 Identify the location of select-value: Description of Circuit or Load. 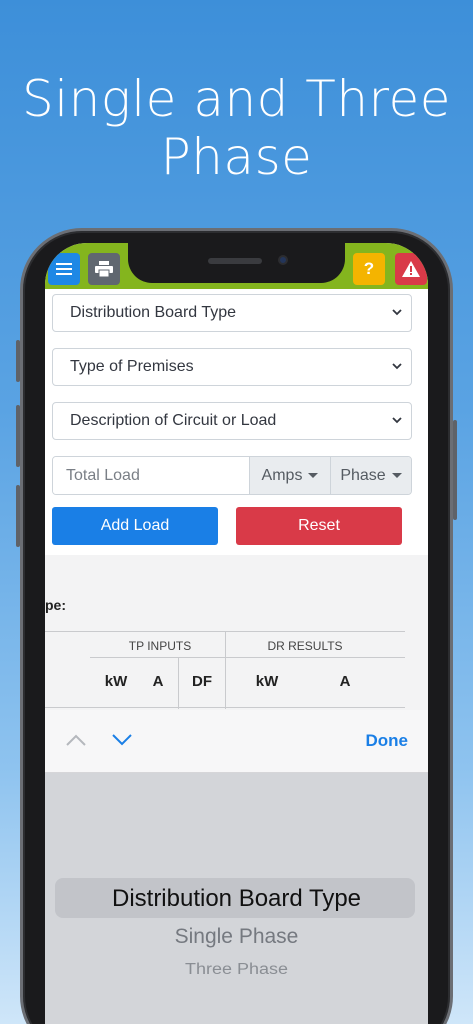
(173, 420).